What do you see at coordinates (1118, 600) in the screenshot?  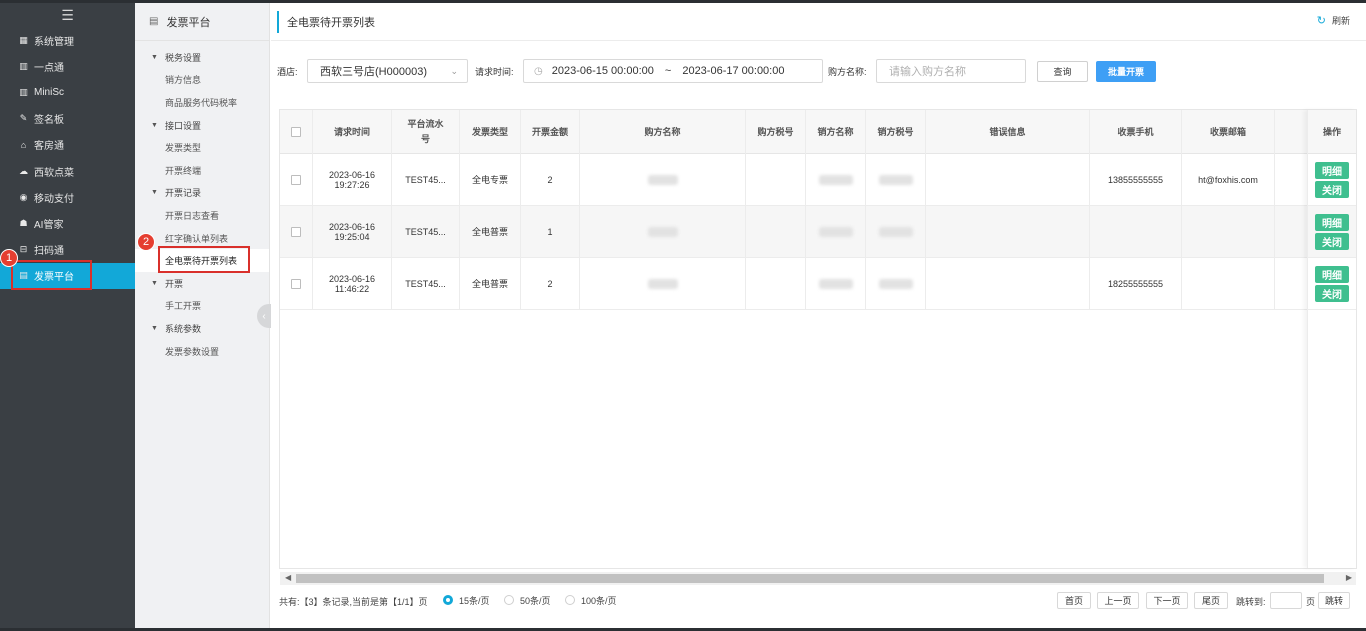 I see `prev-page-button: 上一页` at bounding box center [1118, 600].